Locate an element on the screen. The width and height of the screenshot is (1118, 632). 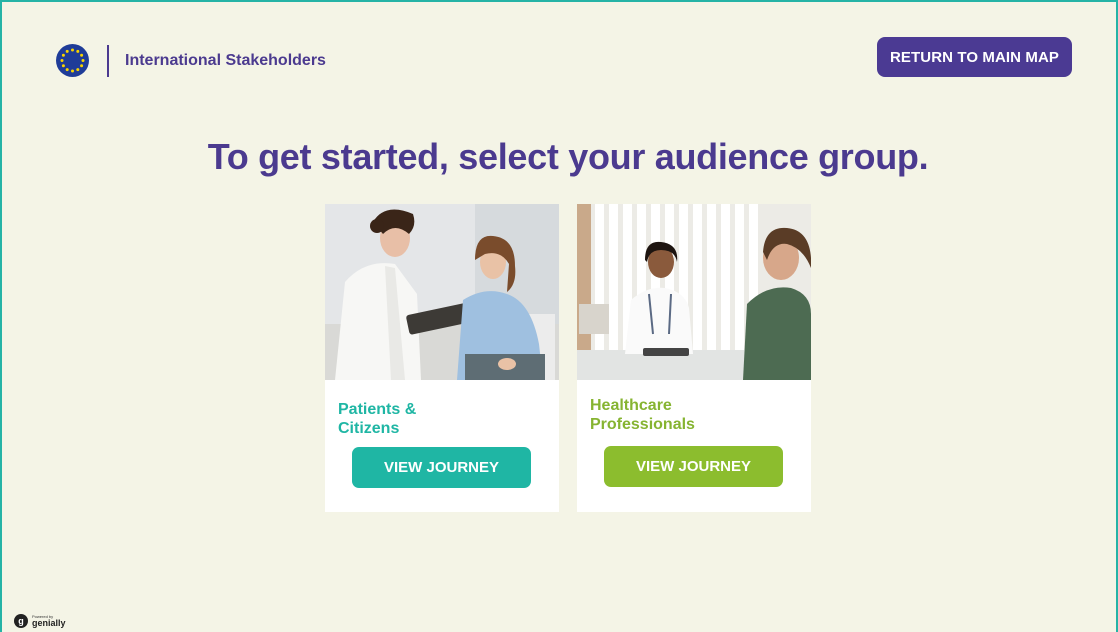
card-title-line: Professionals is located at coordinates (642, 424).